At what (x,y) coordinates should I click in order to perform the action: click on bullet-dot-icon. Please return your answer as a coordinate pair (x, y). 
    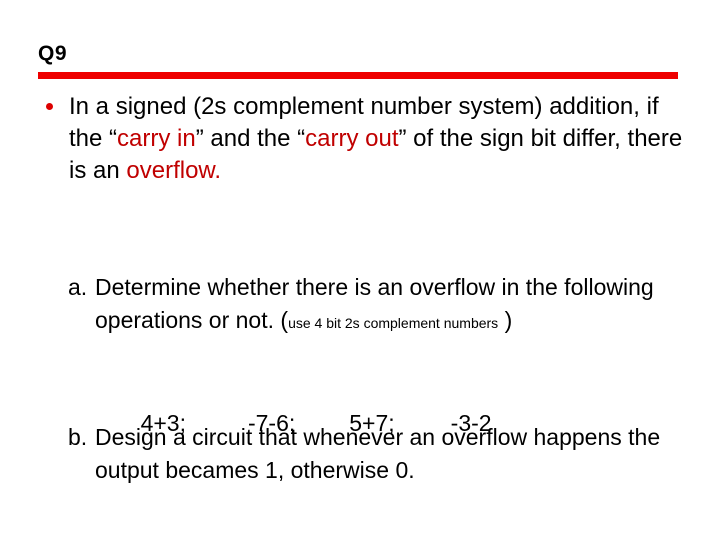
    Looking at the image, I should click on (49, 106).